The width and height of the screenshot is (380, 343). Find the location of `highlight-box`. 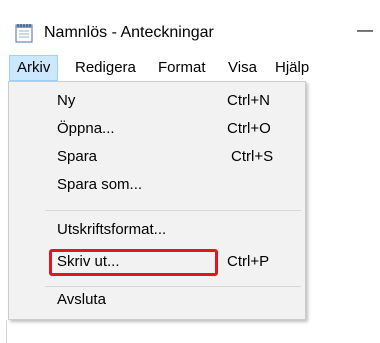

highlight-box is located at coordinates (133, 262).